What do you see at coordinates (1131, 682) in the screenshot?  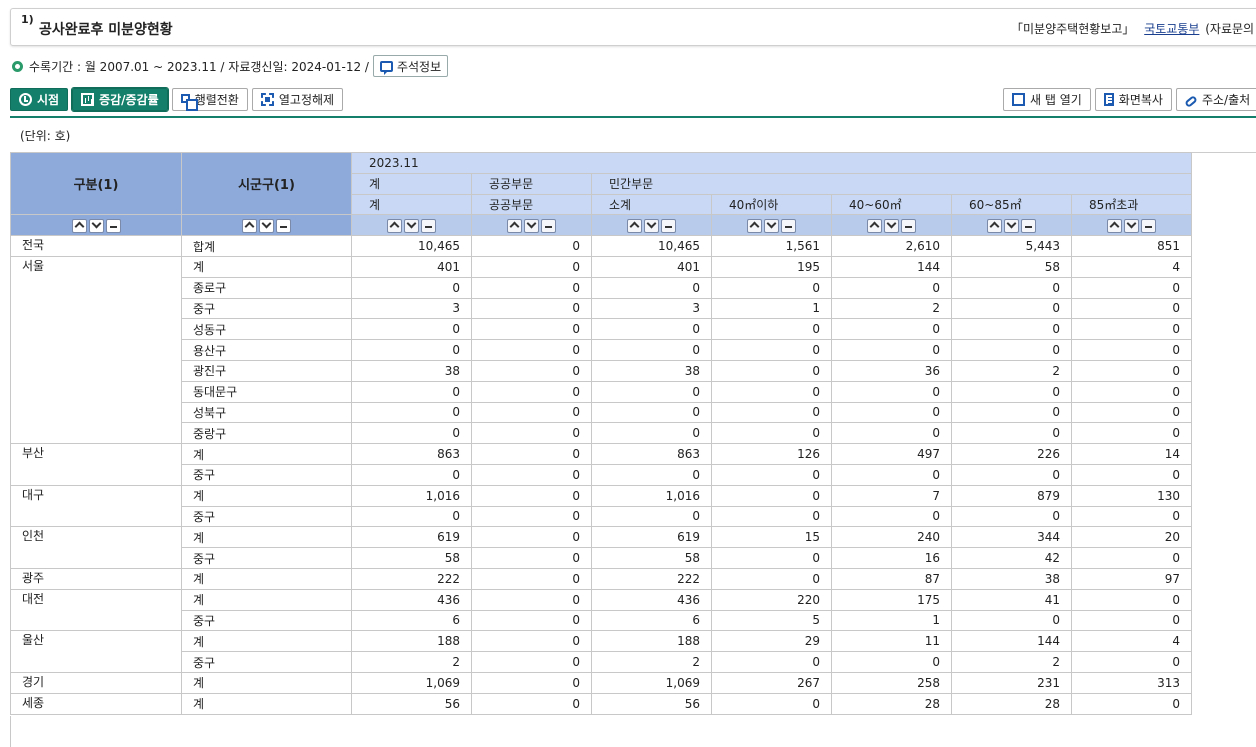 I see `value-cell: 313` at bounding box center [1131, 682].